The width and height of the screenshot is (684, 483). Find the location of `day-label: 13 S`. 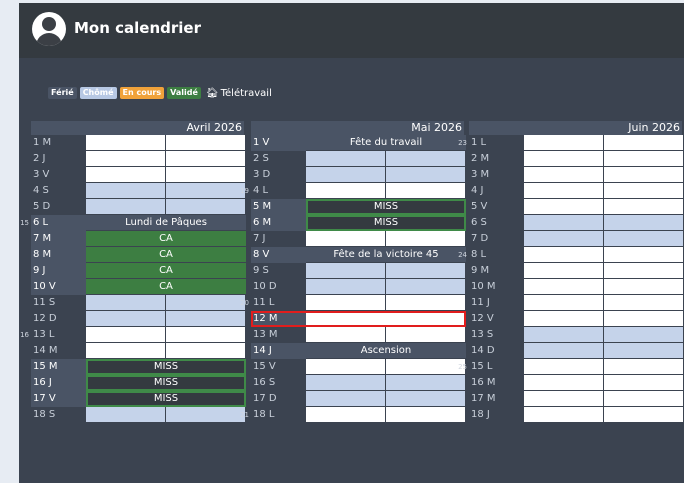

day-label: 13 S is located at coordinates (482, 334).